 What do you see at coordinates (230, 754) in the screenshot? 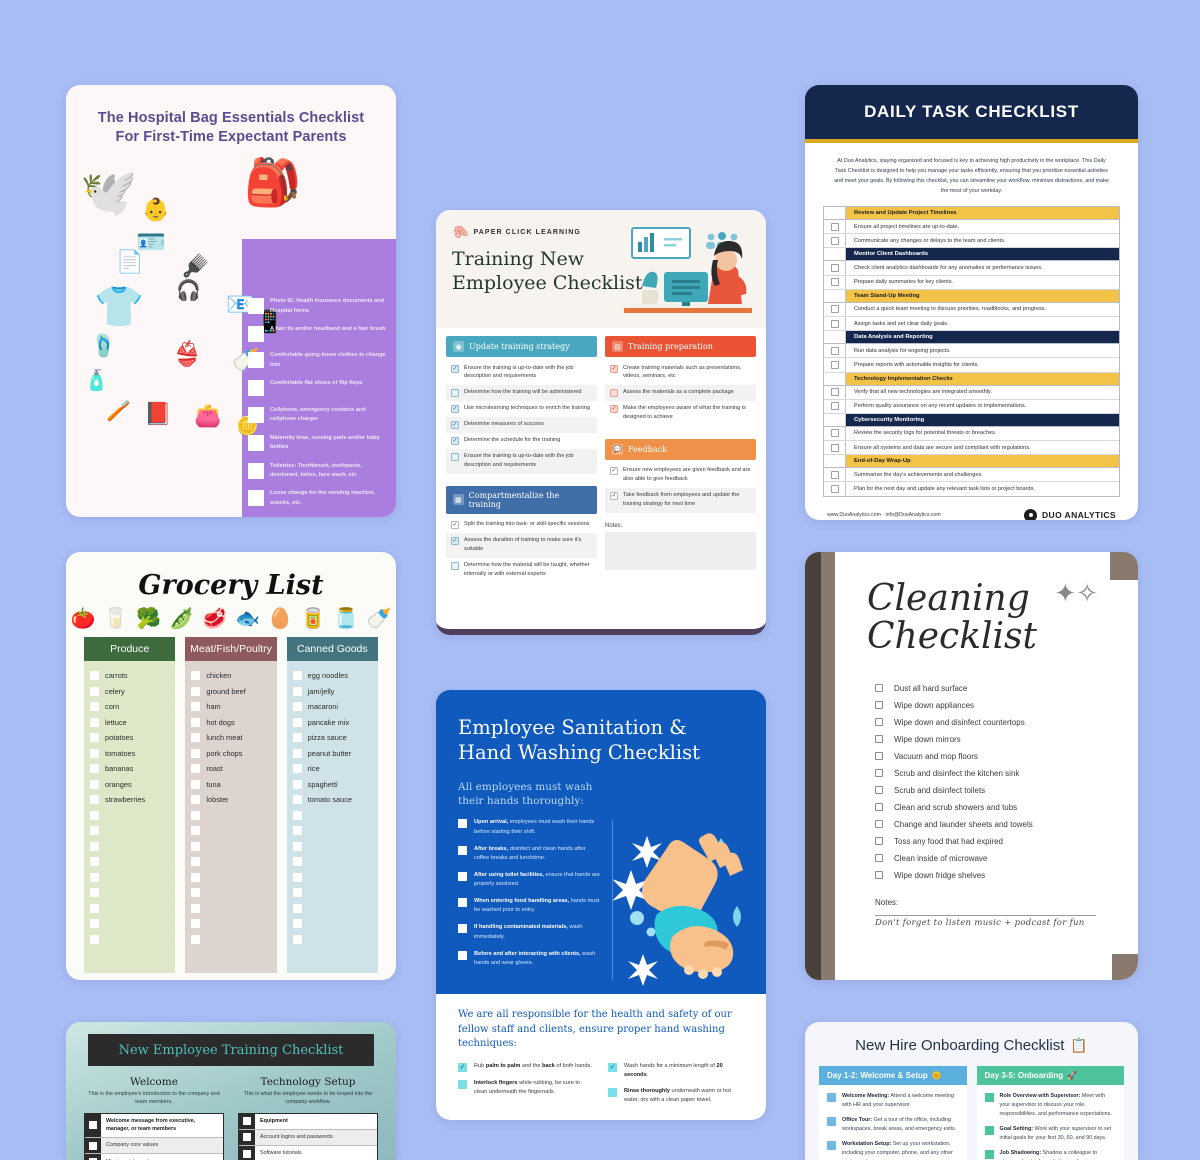
I see `list-item: pork chops` at bounding box center [230, 754].